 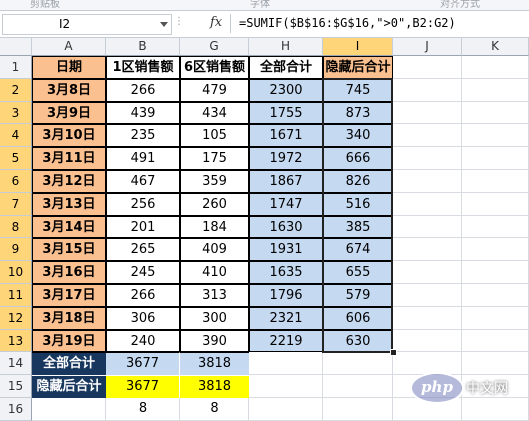 I want to click on all-total-cell: 2300, so click(x=286, y=90).